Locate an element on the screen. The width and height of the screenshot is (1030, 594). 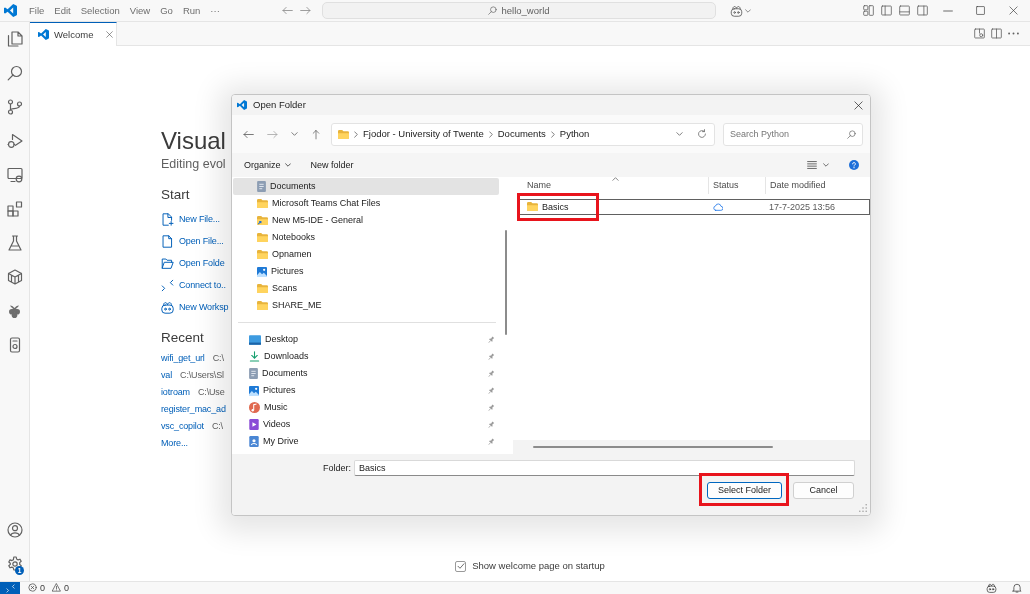
menu-item: ··· is located at coordinates (215, 10).